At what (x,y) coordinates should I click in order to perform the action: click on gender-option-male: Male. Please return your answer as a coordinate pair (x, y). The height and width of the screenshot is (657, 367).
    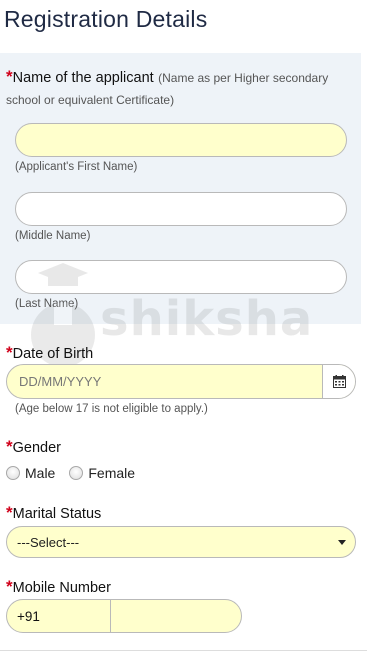
    Looking at the image, I should click on (30, 473).